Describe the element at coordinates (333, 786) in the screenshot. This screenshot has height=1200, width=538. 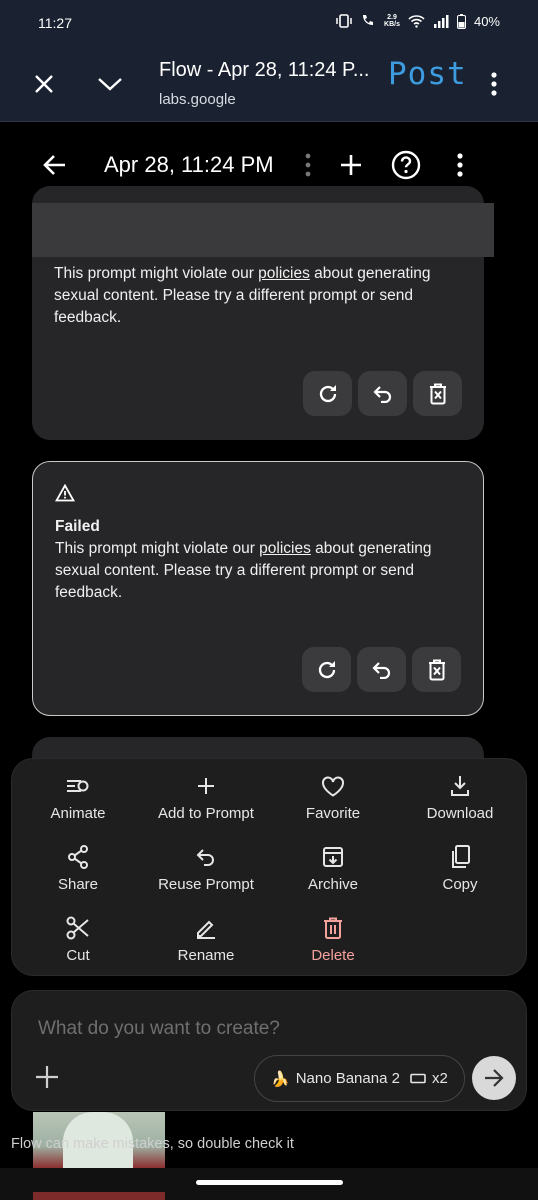
I see `heart-icon` at that location.